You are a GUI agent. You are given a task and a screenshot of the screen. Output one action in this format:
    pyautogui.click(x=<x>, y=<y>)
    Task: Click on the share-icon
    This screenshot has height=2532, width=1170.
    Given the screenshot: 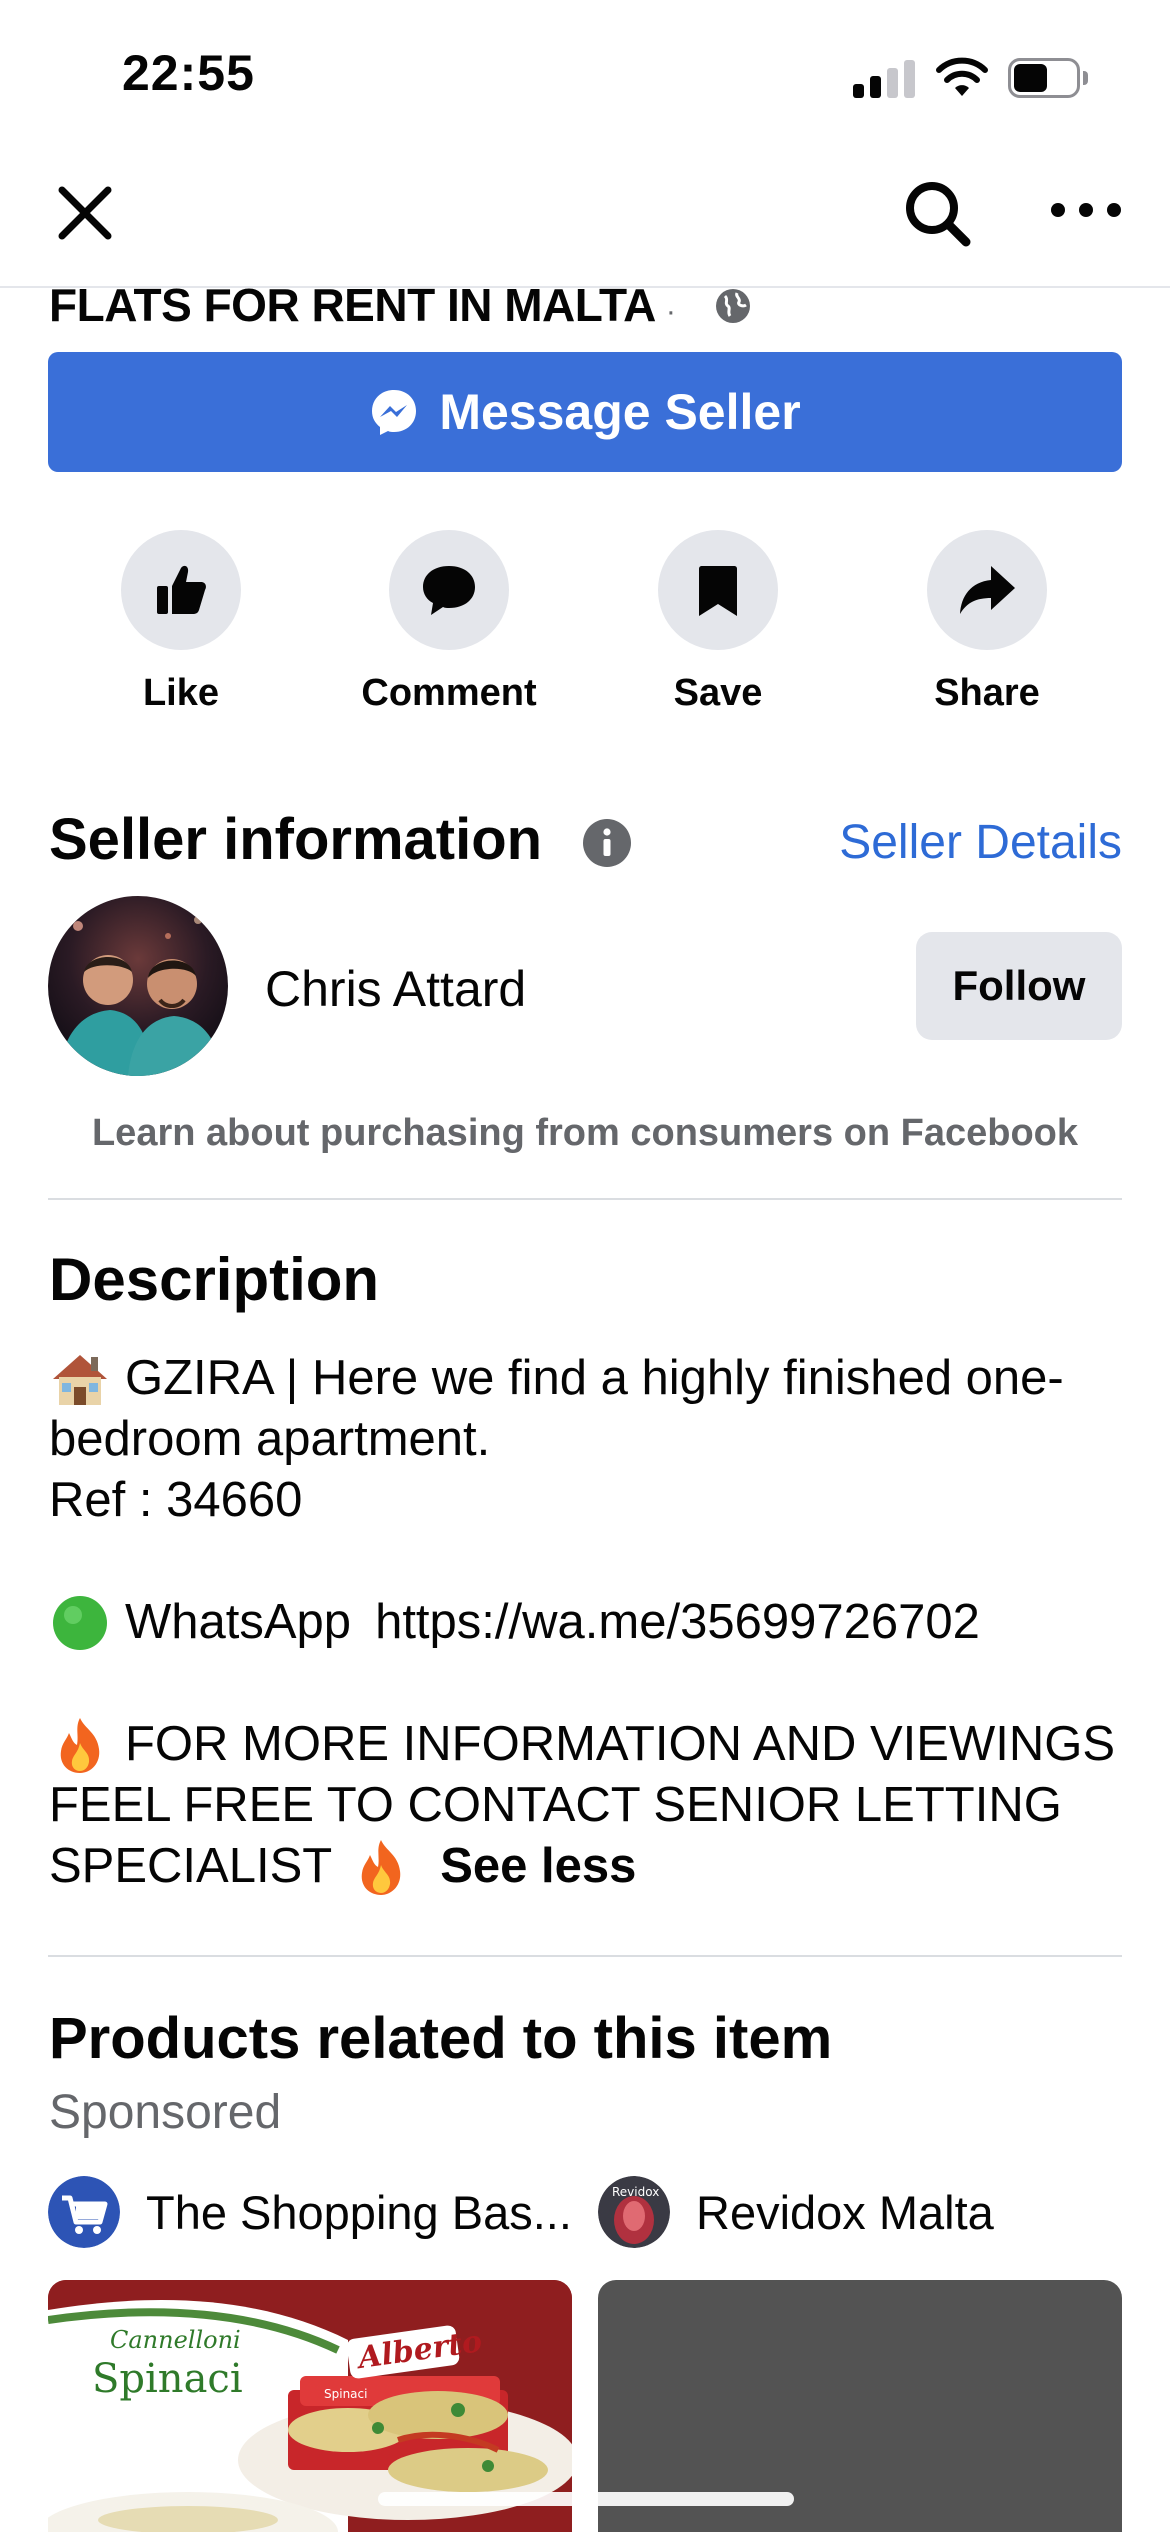 What is the action you would take?
    pyautogui.click(x=987, y=590)
    